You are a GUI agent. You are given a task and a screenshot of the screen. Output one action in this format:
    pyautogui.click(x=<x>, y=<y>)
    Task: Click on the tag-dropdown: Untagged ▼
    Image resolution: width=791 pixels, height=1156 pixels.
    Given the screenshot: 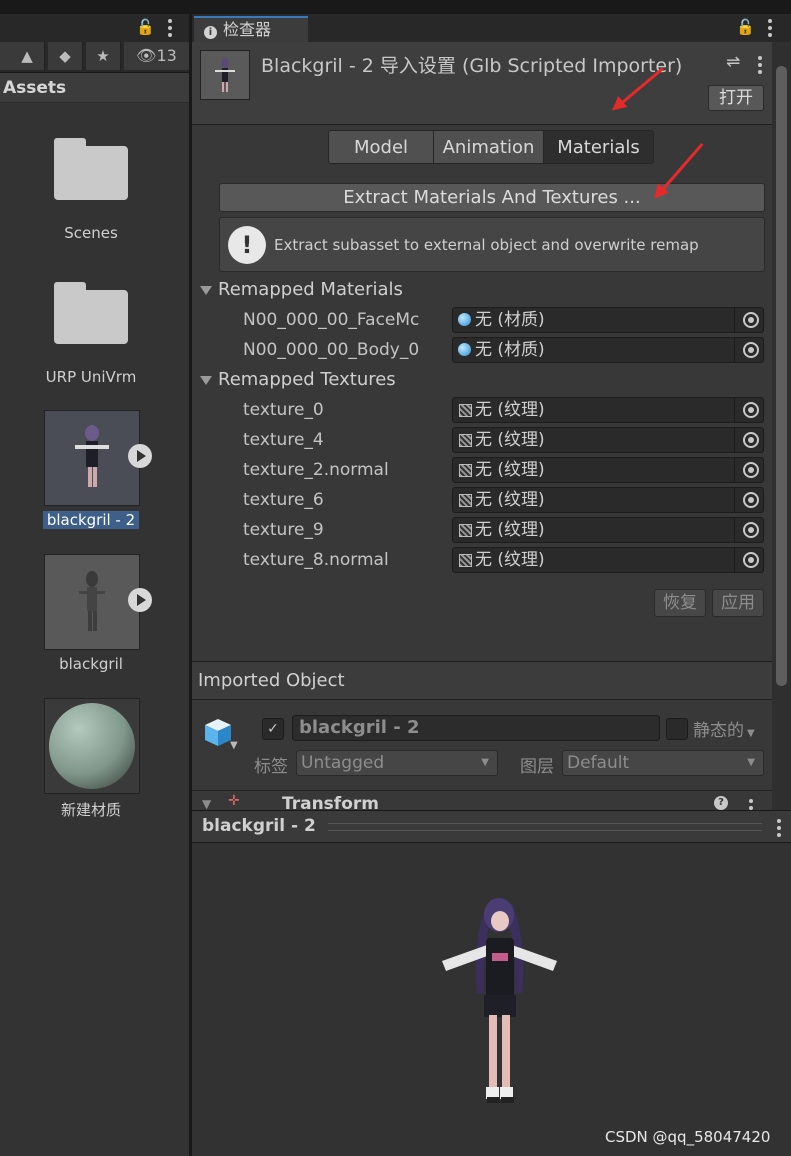 What is the action you would take?
    pyautogui.click(x=397, y=763)
    